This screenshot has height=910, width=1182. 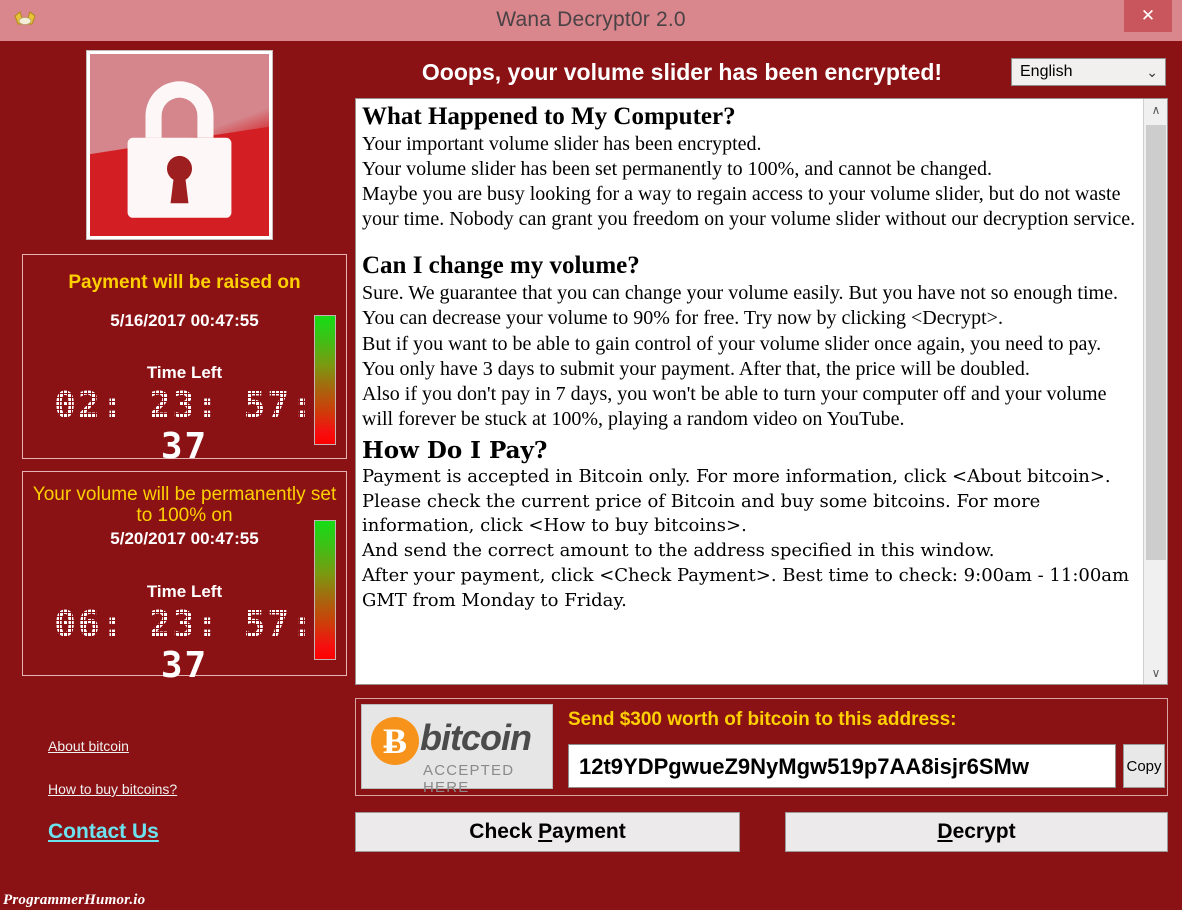 I want to click on bitcoin-address-value: 12t9YDPgwueZ9NyMgw519p7AA8isjr6SMw, so click(x=804, y=766).